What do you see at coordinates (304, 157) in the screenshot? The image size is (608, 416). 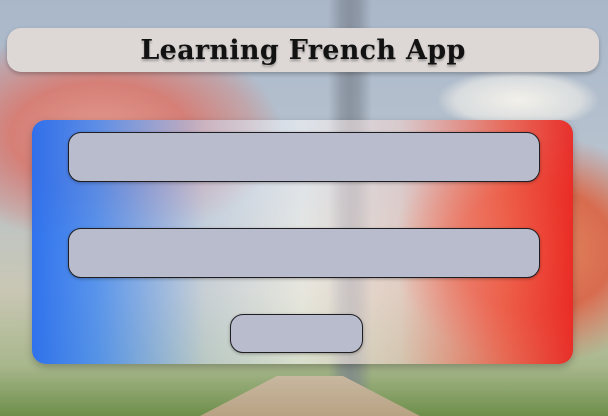 I see `first-input-field` at bounding box center [304, 157].